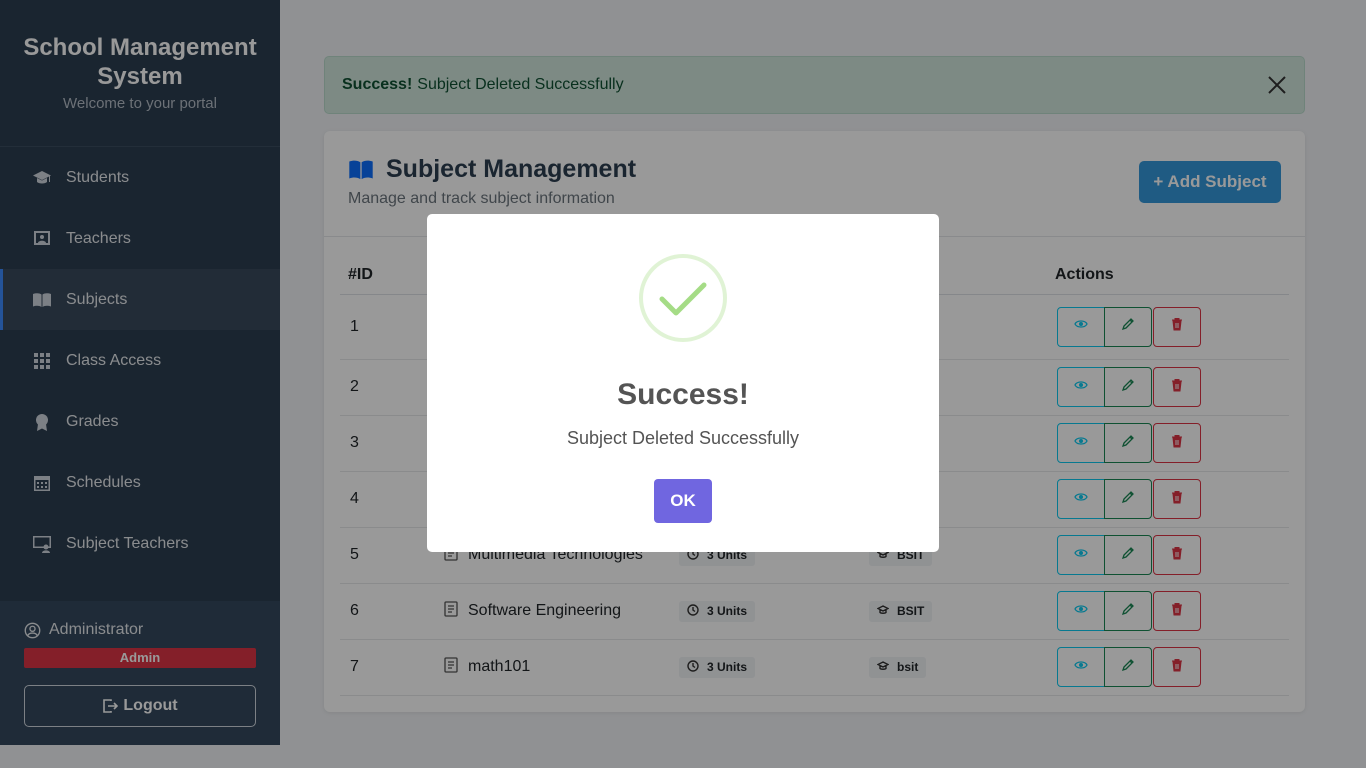  What do you see at coordinates (683, 394) in the screenshot?
I see `modal-title: Success!` at bounding box center [683, 394].